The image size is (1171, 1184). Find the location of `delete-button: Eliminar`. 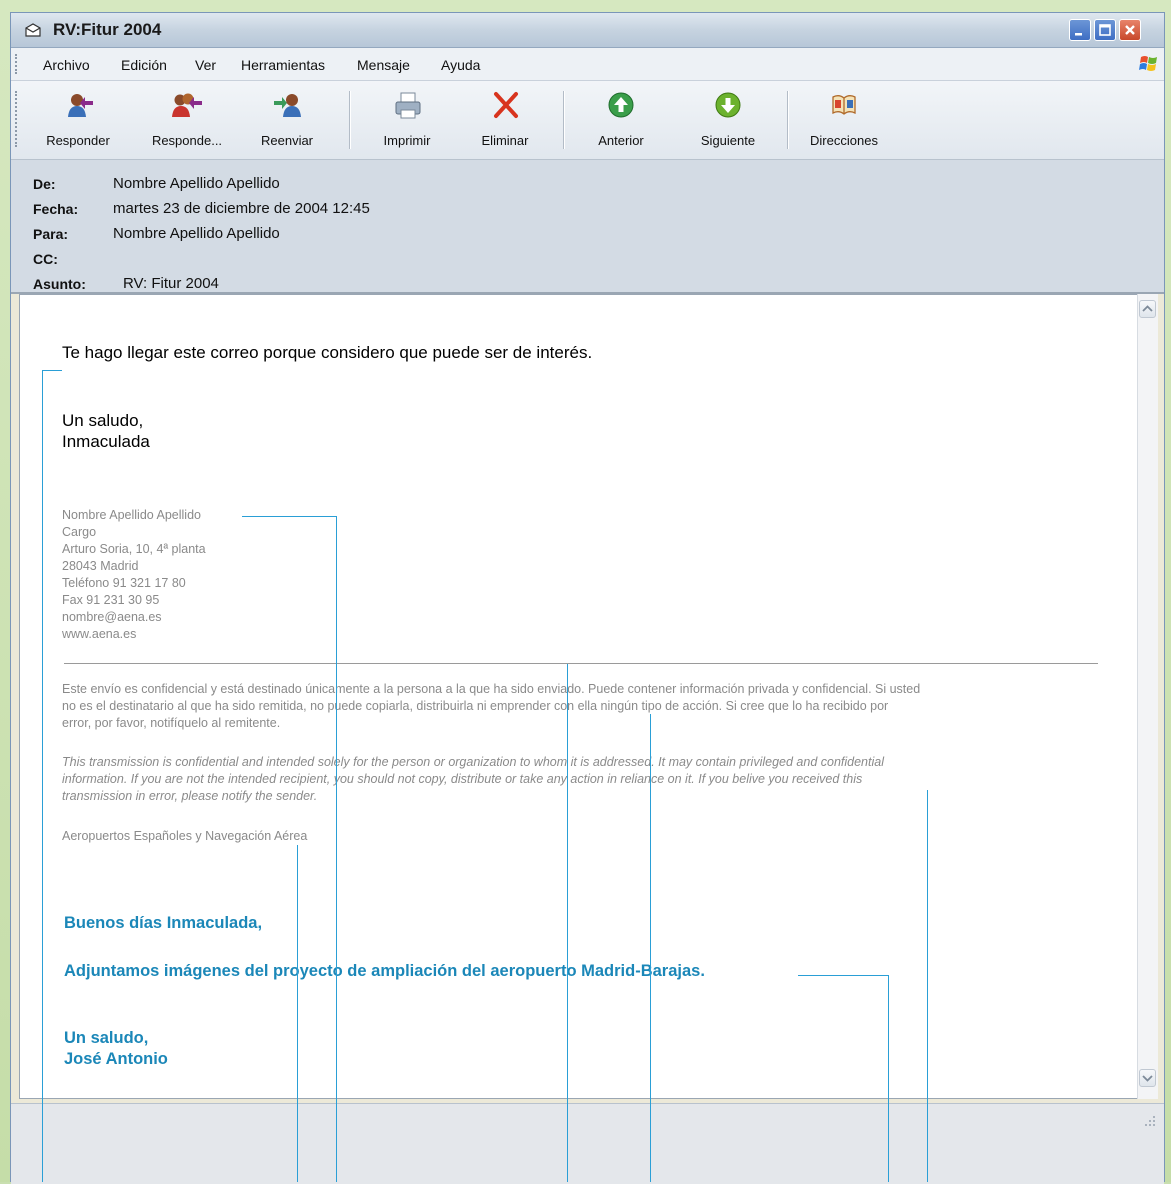

delete-button: Eliminar is located at coordinates (505, 120).